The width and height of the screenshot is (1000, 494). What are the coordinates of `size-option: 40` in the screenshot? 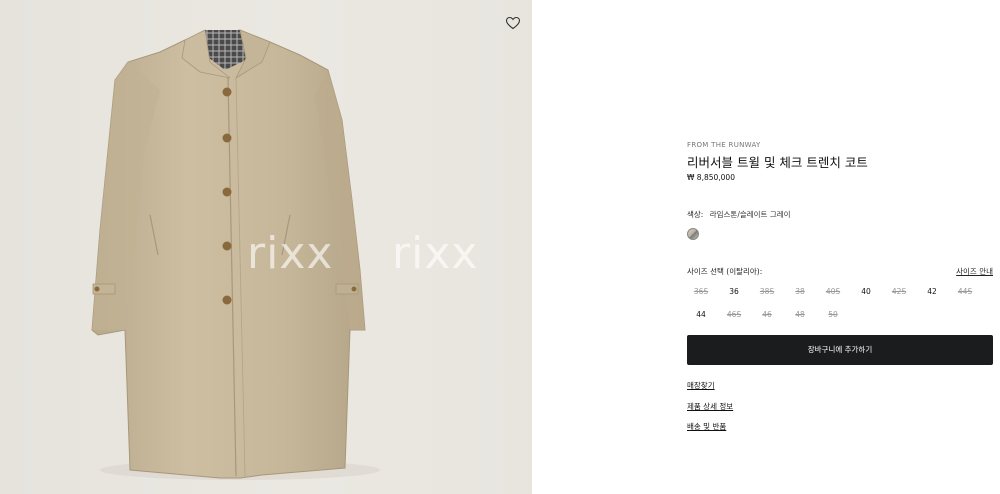 It's located at (866, 292).